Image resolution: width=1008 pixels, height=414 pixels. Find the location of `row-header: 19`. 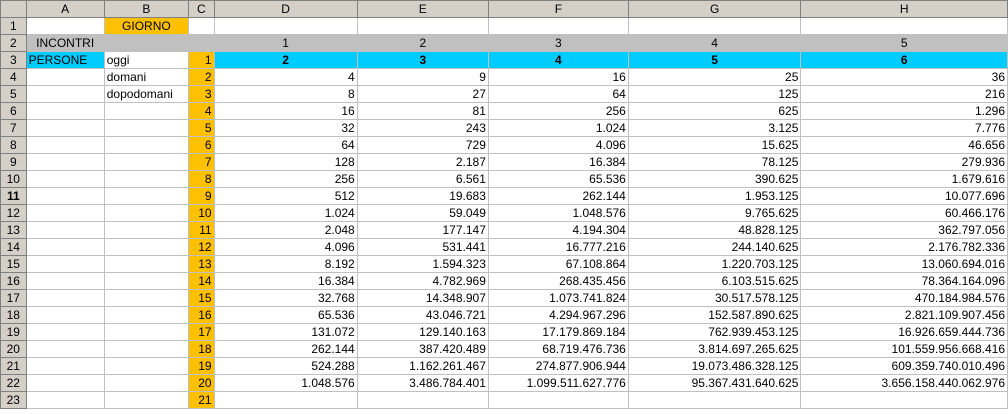

row-header: 19 is located at coordinates (13, 332).